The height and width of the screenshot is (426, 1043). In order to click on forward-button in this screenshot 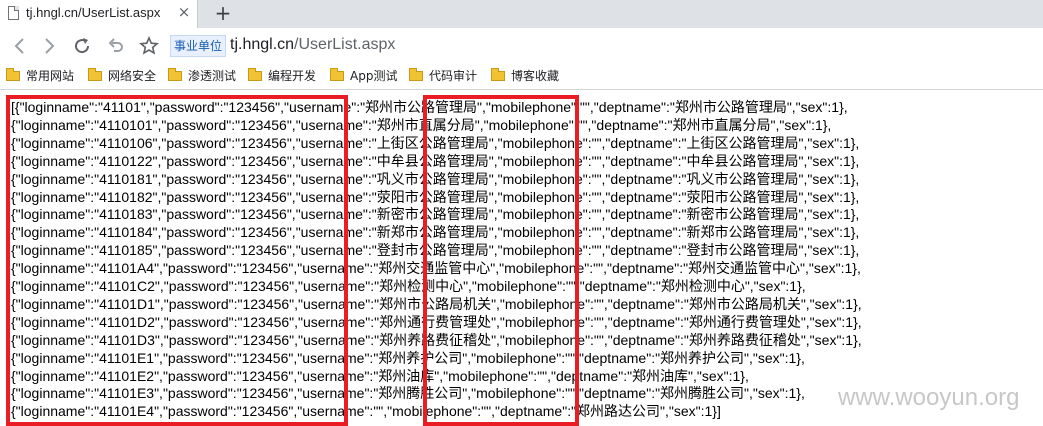, I will do `click(49, 46)`.